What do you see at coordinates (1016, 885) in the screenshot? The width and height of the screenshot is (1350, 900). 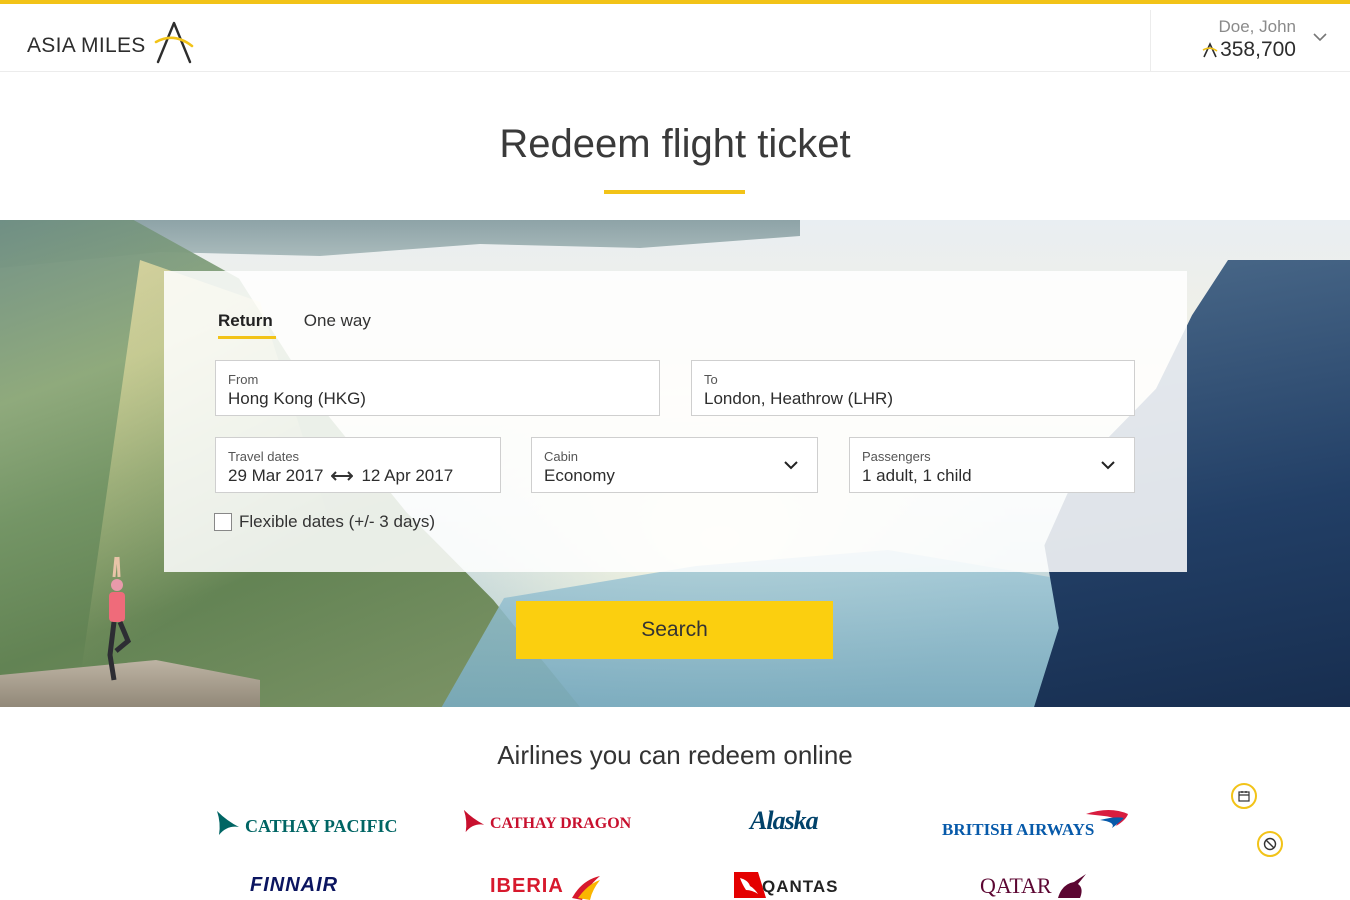 I see `airline-name: QATAR` at bounding box center [1016, 885].